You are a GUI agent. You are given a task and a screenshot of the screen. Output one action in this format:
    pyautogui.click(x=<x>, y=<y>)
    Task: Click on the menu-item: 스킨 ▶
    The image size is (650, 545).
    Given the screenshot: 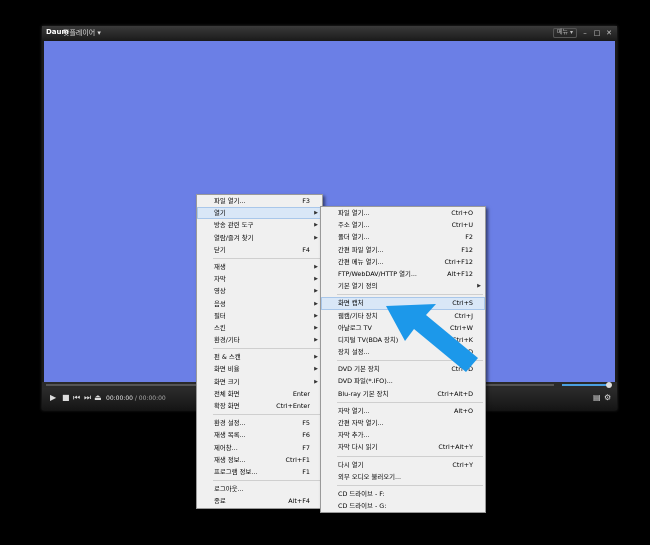 What is the action you would take?
    pyautogui.click(x=259, y=328)
    